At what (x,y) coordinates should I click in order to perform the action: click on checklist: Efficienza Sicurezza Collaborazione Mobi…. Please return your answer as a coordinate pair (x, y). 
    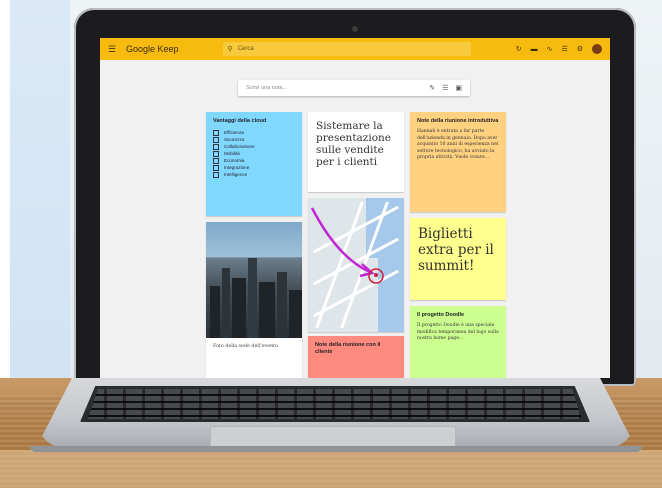
    Looking at the image, I should click on (254, 153).